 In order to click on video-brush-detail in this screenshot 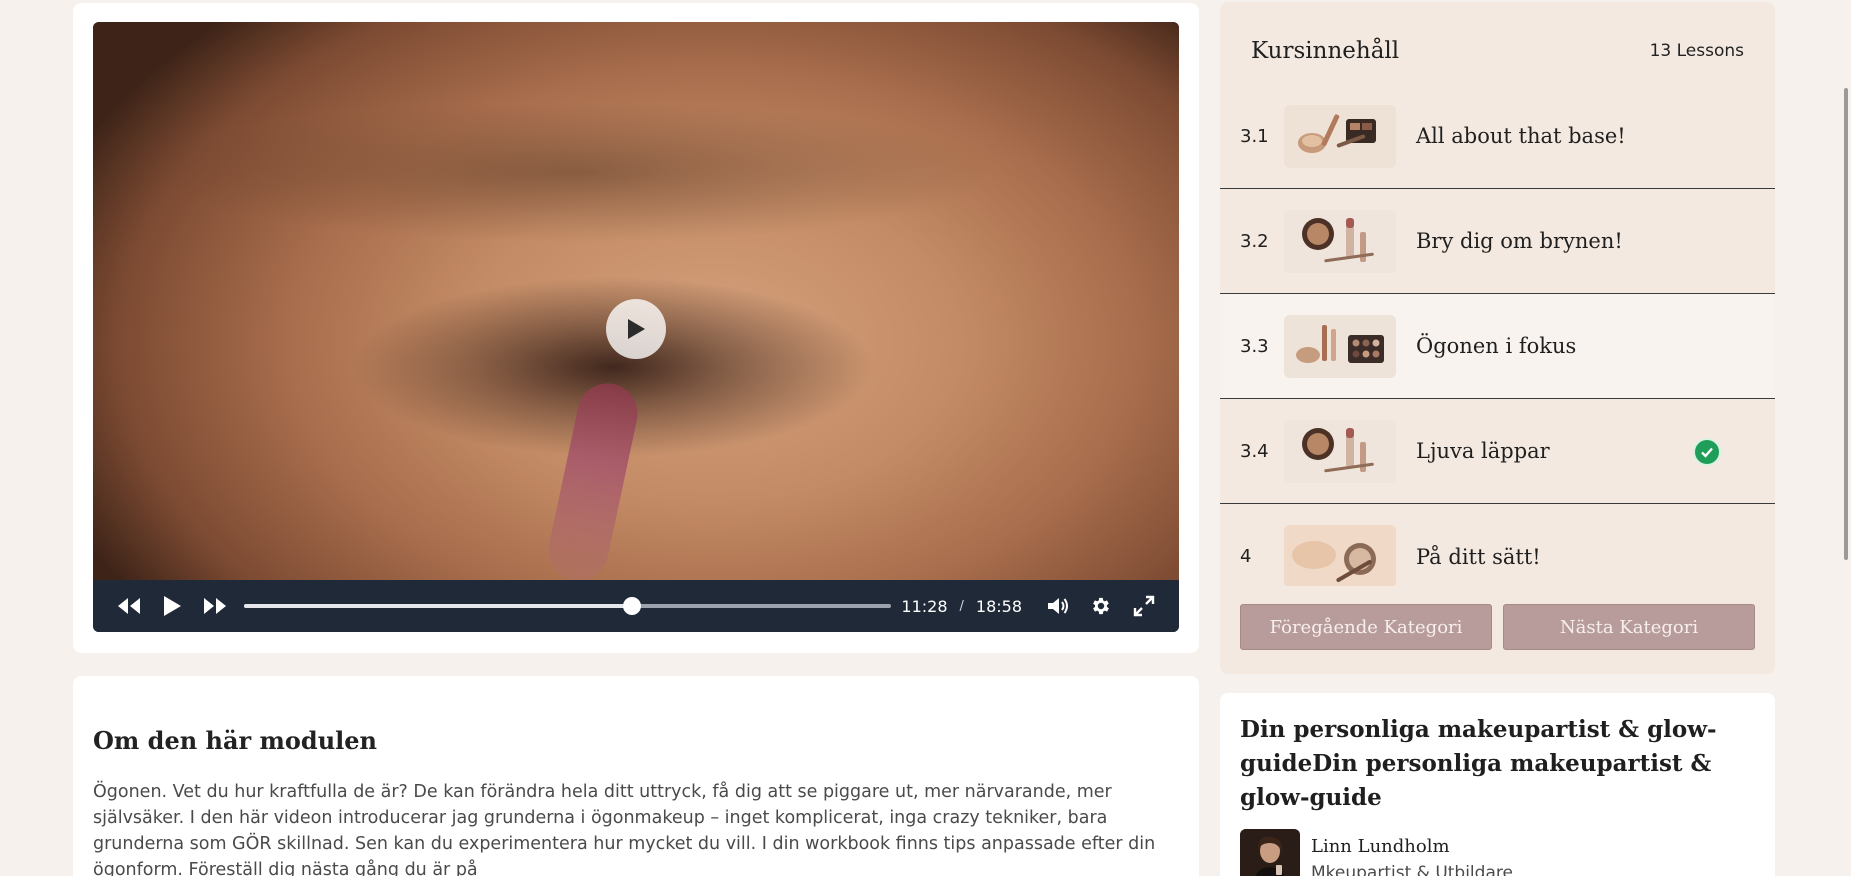, I will do `click(593, 482)`.